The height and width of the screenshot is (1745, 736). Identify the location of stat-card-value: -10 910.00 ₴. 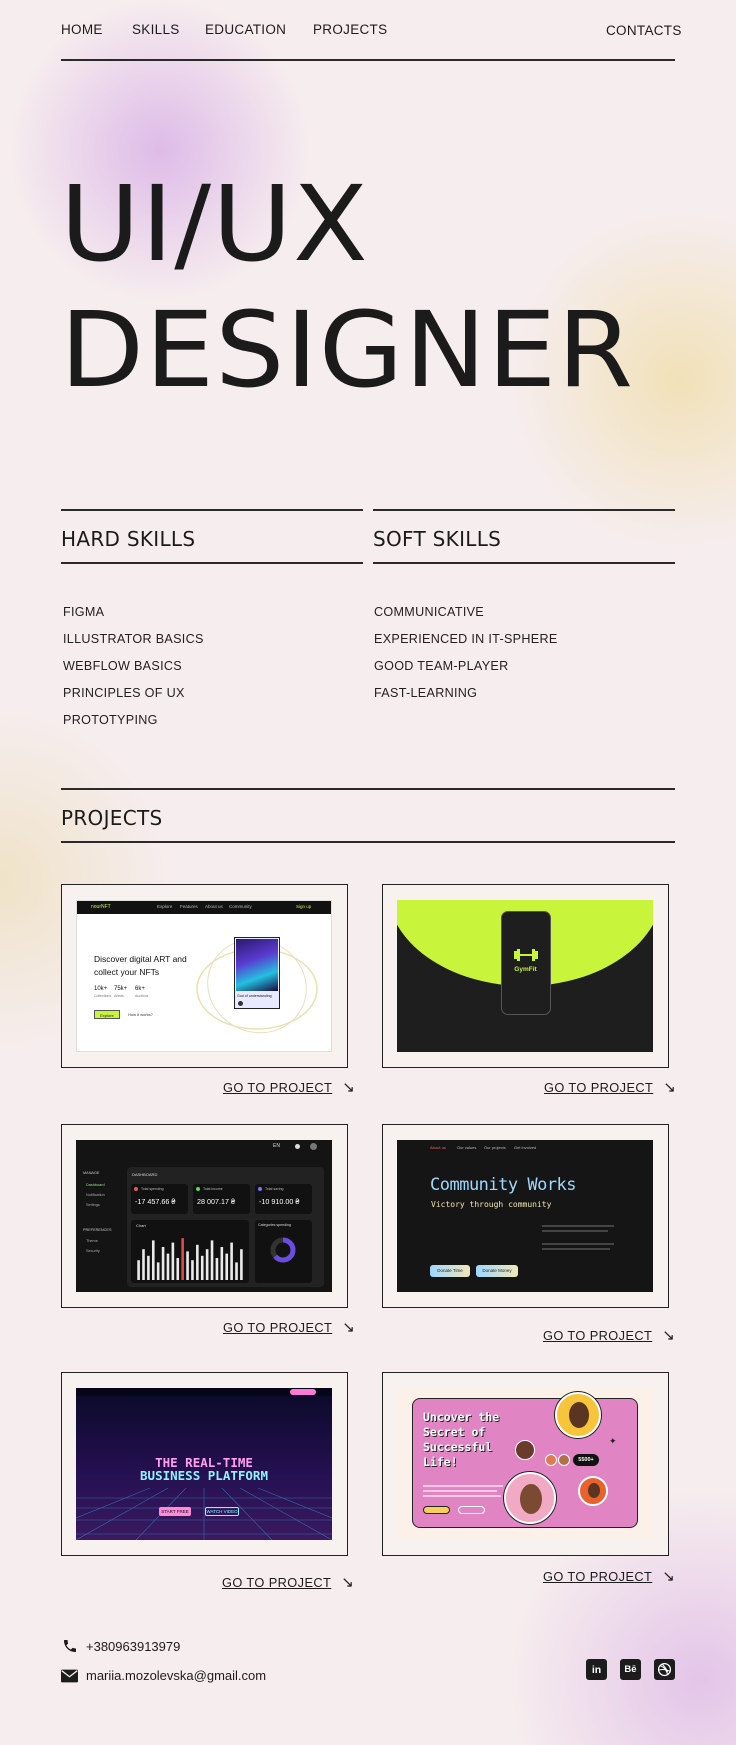
(279, 1201).